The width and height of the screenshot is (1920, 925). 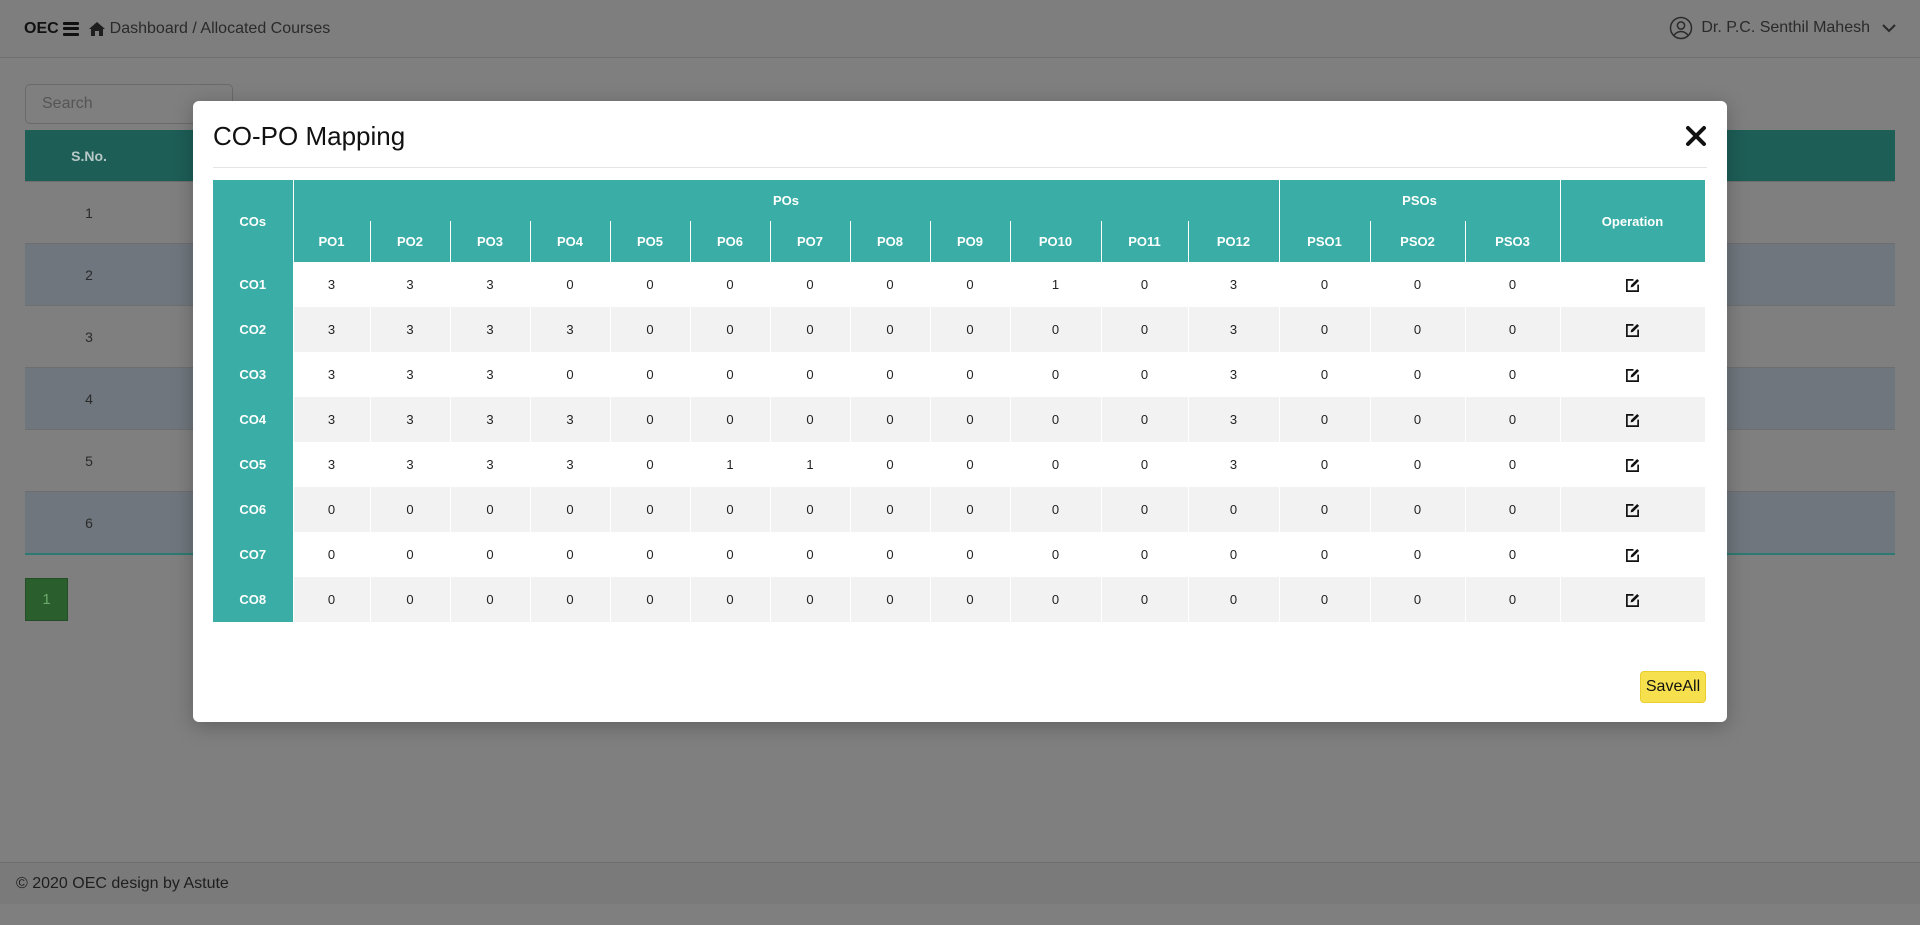 What do you see at coordinates (253, 419) in the screenshot?
I see `co-label: CO4` at bounding box center [253, 419].